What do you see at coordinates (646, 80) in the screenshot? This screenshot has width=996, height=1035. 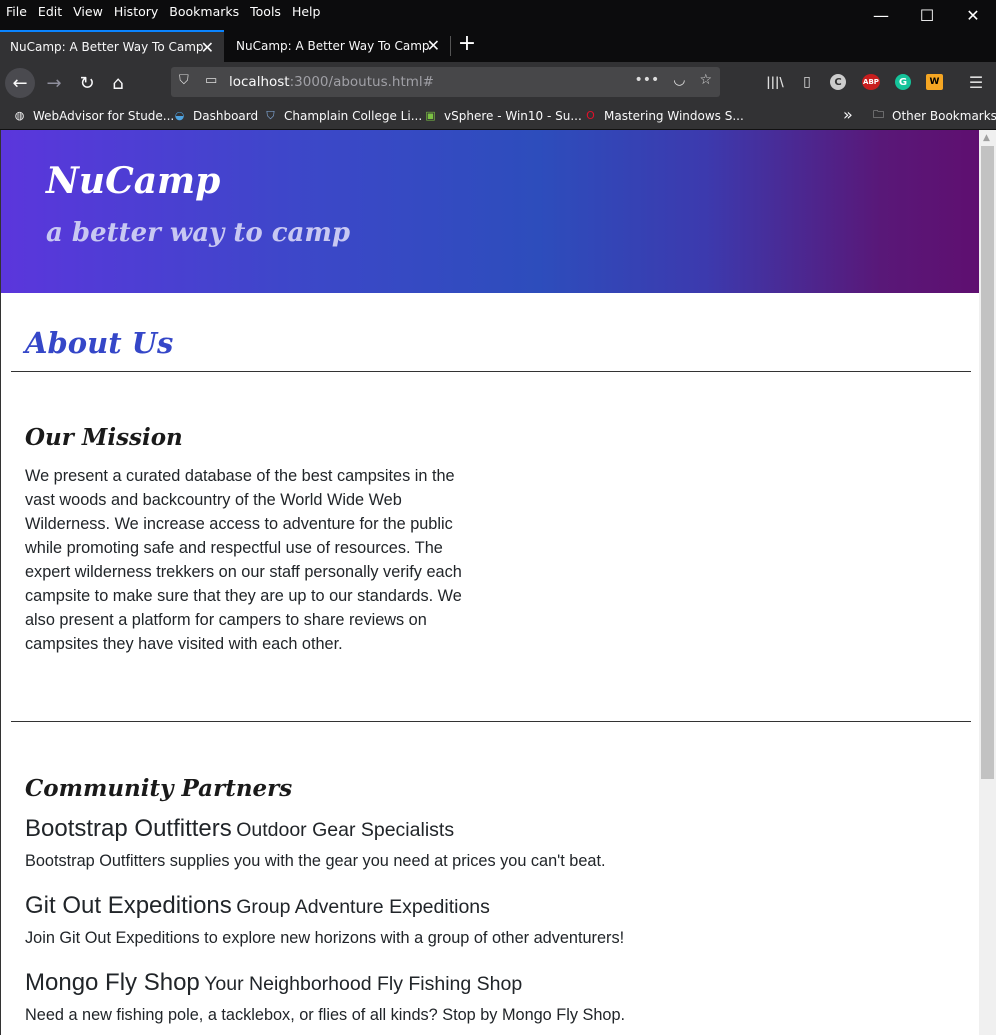 I see `page-actions-icon: •••` at bounding box center [646, 80].